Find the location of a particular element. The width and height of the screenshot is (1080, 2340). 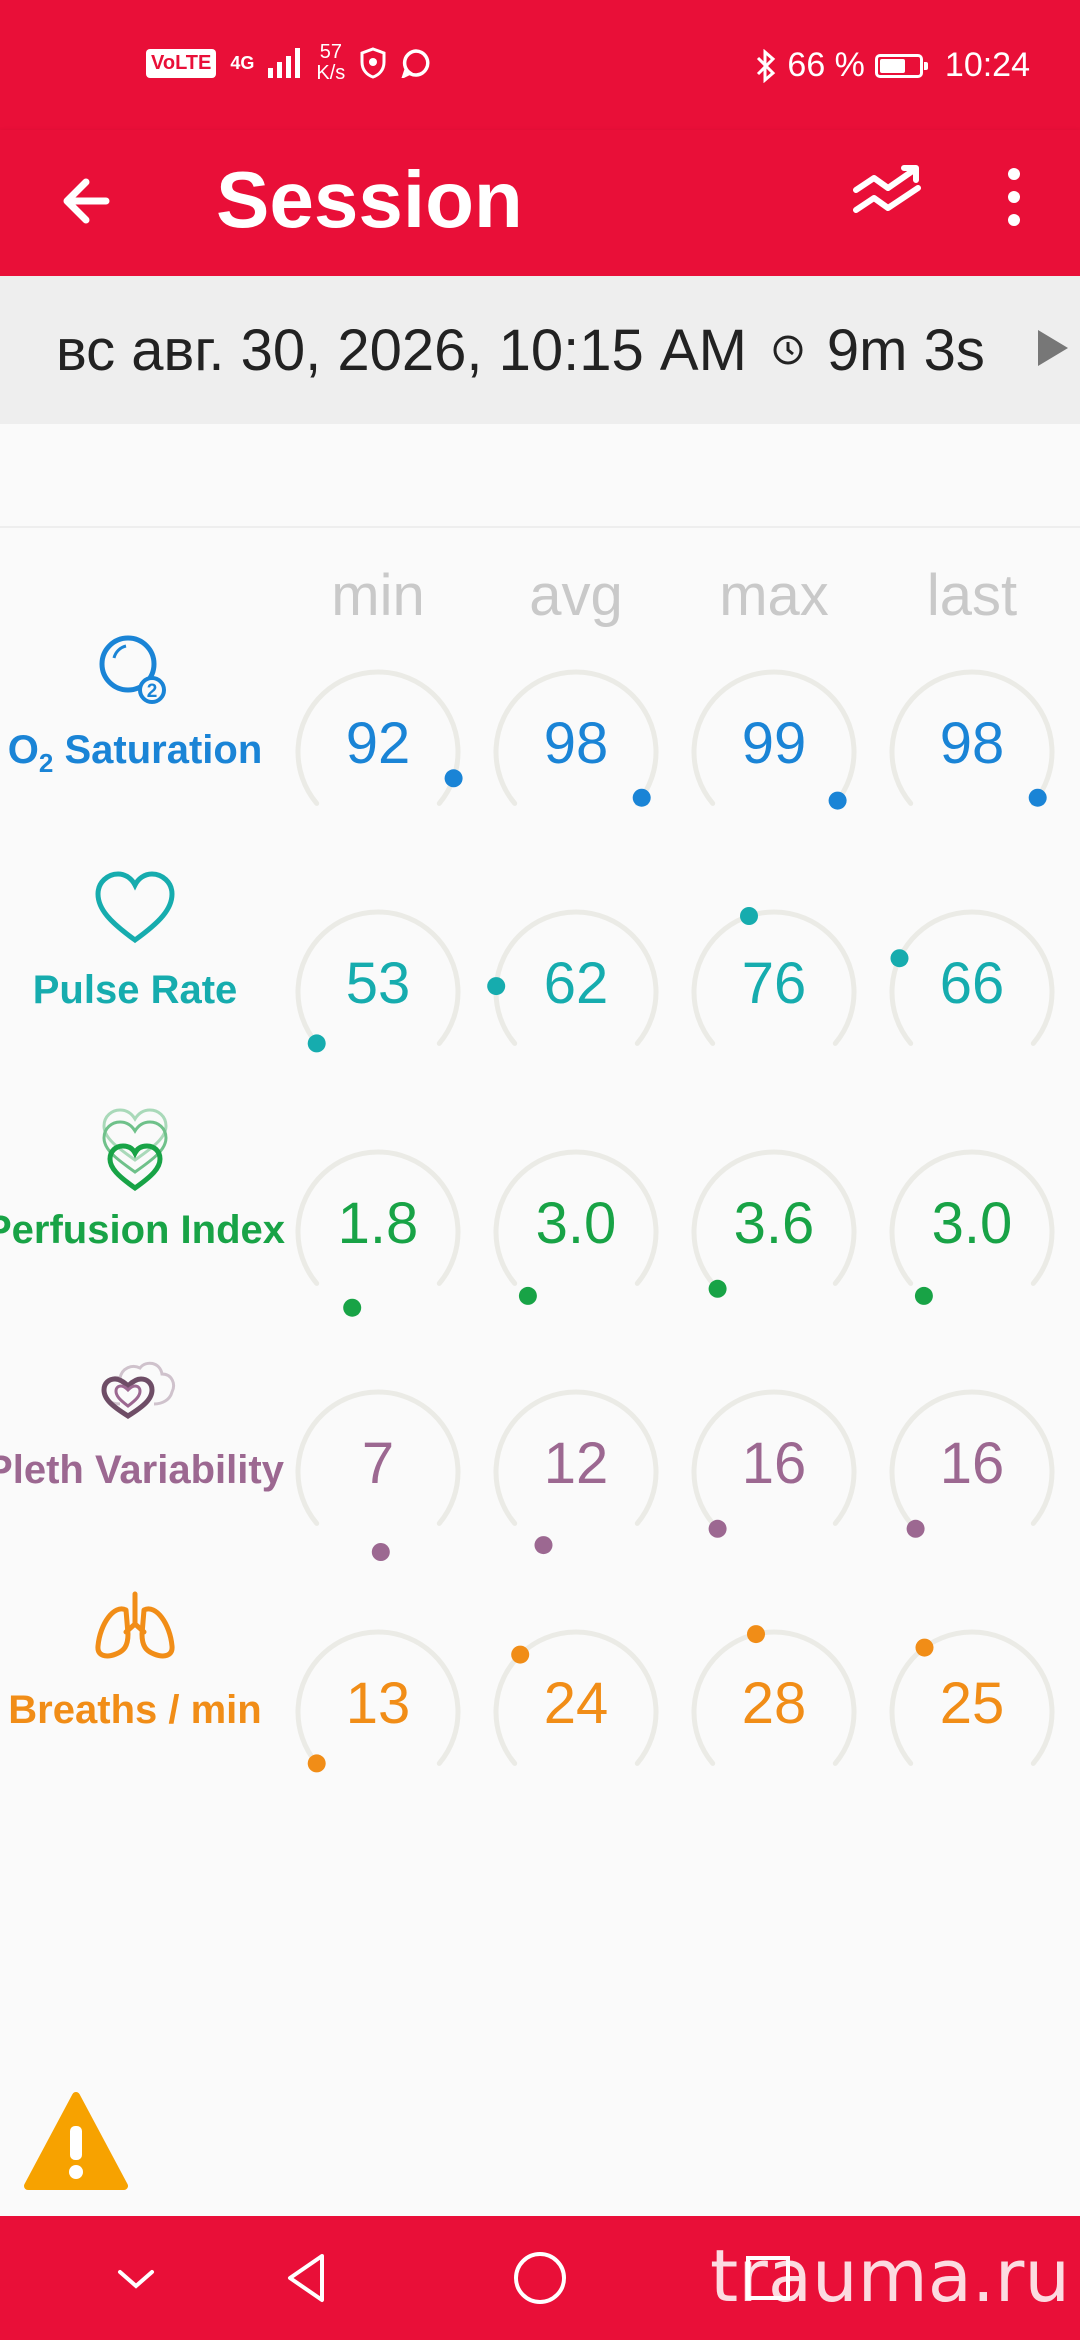

volte-indicator: VoLTE is located at coordinates (181, 63).